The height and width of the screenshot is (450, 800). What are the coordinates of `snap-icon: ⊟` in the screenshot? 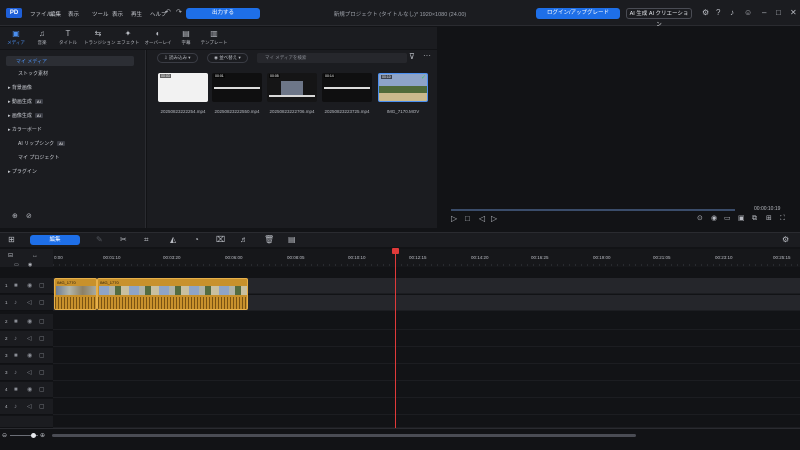 It's located at (10, 256).